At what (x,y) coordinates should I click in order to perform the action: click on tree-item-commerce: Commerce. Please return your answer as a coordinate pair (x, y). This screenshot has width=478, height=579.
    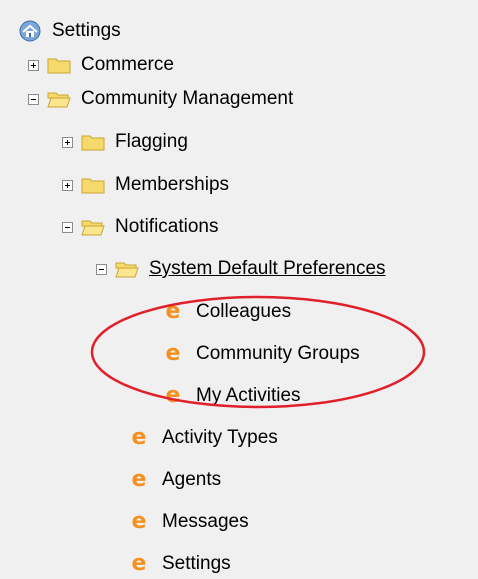
    Looking at the image, I should click on (101, 65).